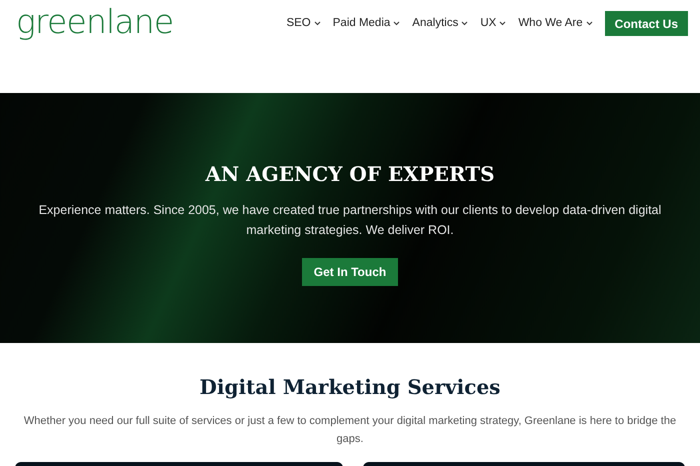 This screenshot has width=700, height=466. I want to click on hero-title: AN AGENCY OF EXPERTS, so click(350, 174).